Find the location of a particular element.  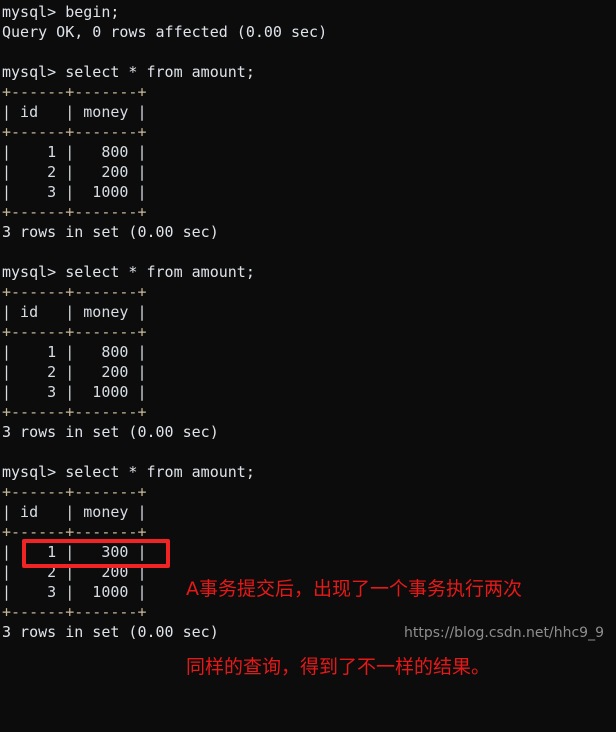

annotation-line-2: 同样的查询，得到了不一样的结果。 is located at coordinates (338, 667).